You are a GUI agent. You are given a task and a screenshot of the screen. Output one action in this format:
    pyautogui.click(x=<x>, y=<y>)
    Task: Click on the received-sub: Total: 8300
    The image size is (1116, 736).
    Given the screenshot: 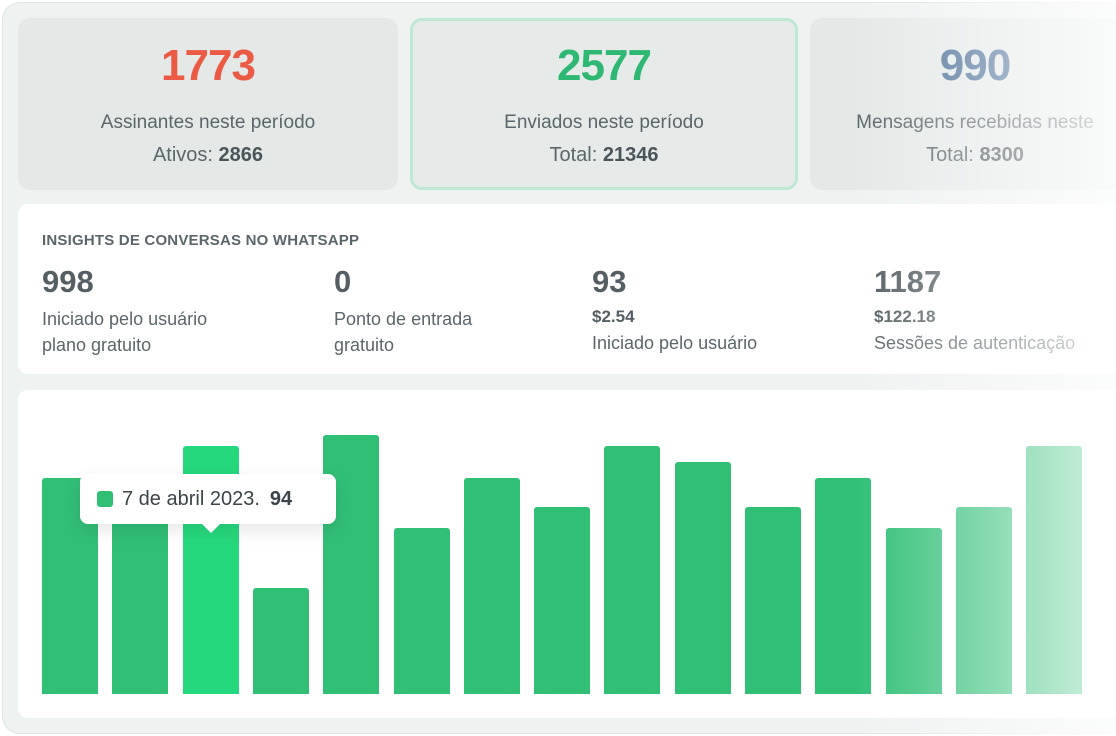 What is the action you would take?
    pyautogui.click(x=963, y=155)
    